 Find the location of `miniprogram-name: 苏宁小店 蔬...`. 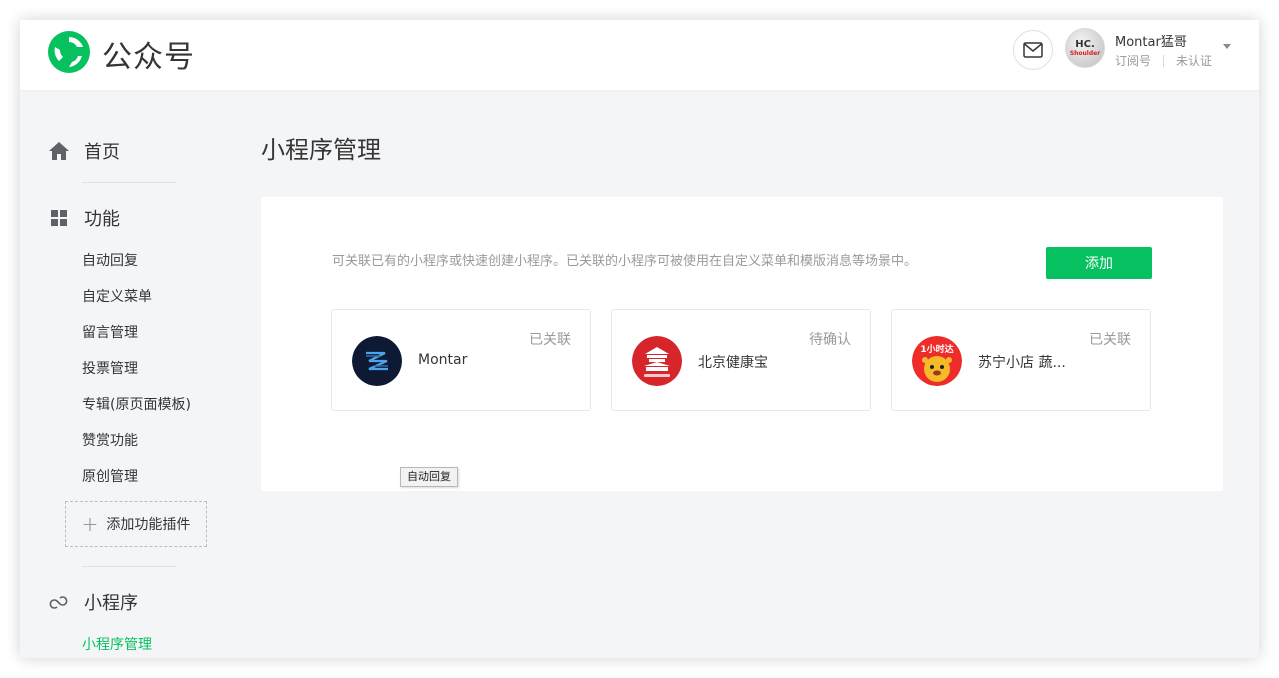

miniprogram-name: 苏宁小店 蔬... is located at coordinates (1022, 363).